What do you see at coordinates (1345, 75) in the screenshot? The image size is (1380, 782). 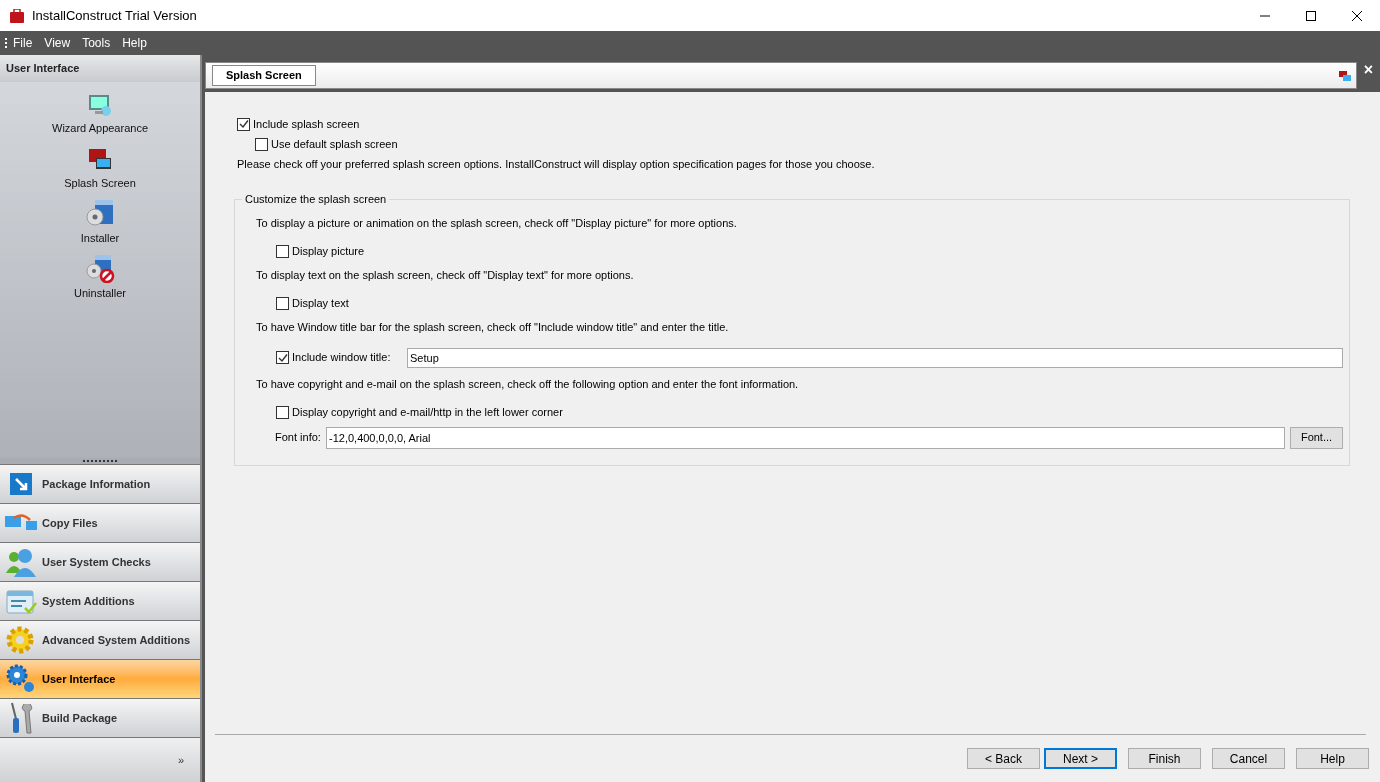 I see `screens-icon` at bounding box center [1345, 75].